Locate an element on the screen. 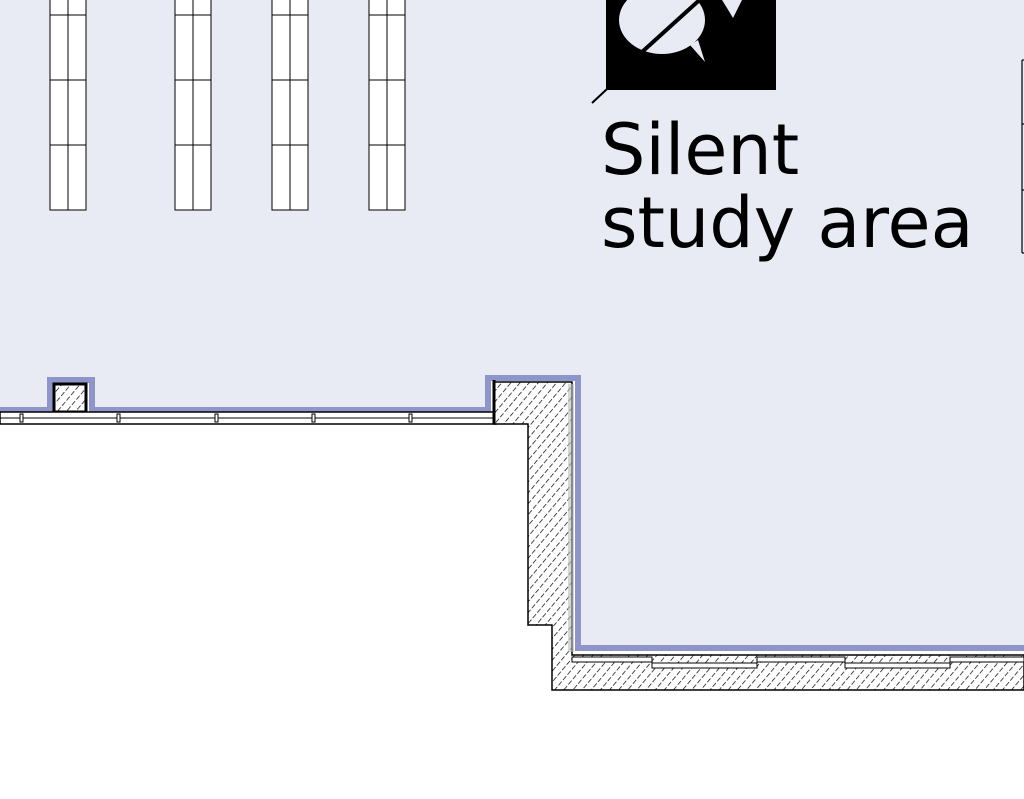  area-label-line1: Silent is located at coordinates (700, 150).